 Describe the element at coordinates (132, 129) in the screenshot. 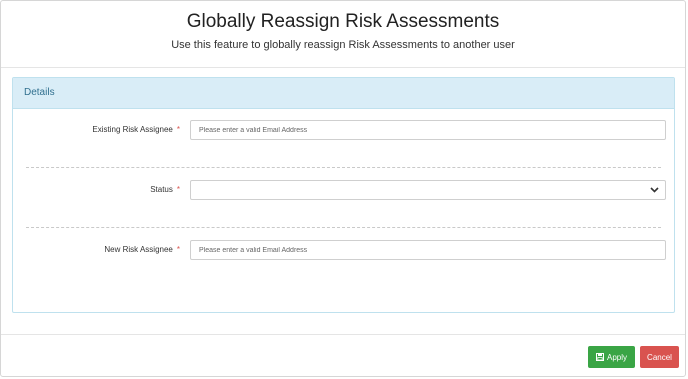

I see `existing-assignee-label-text: Existing Risk Assignee` at that location.